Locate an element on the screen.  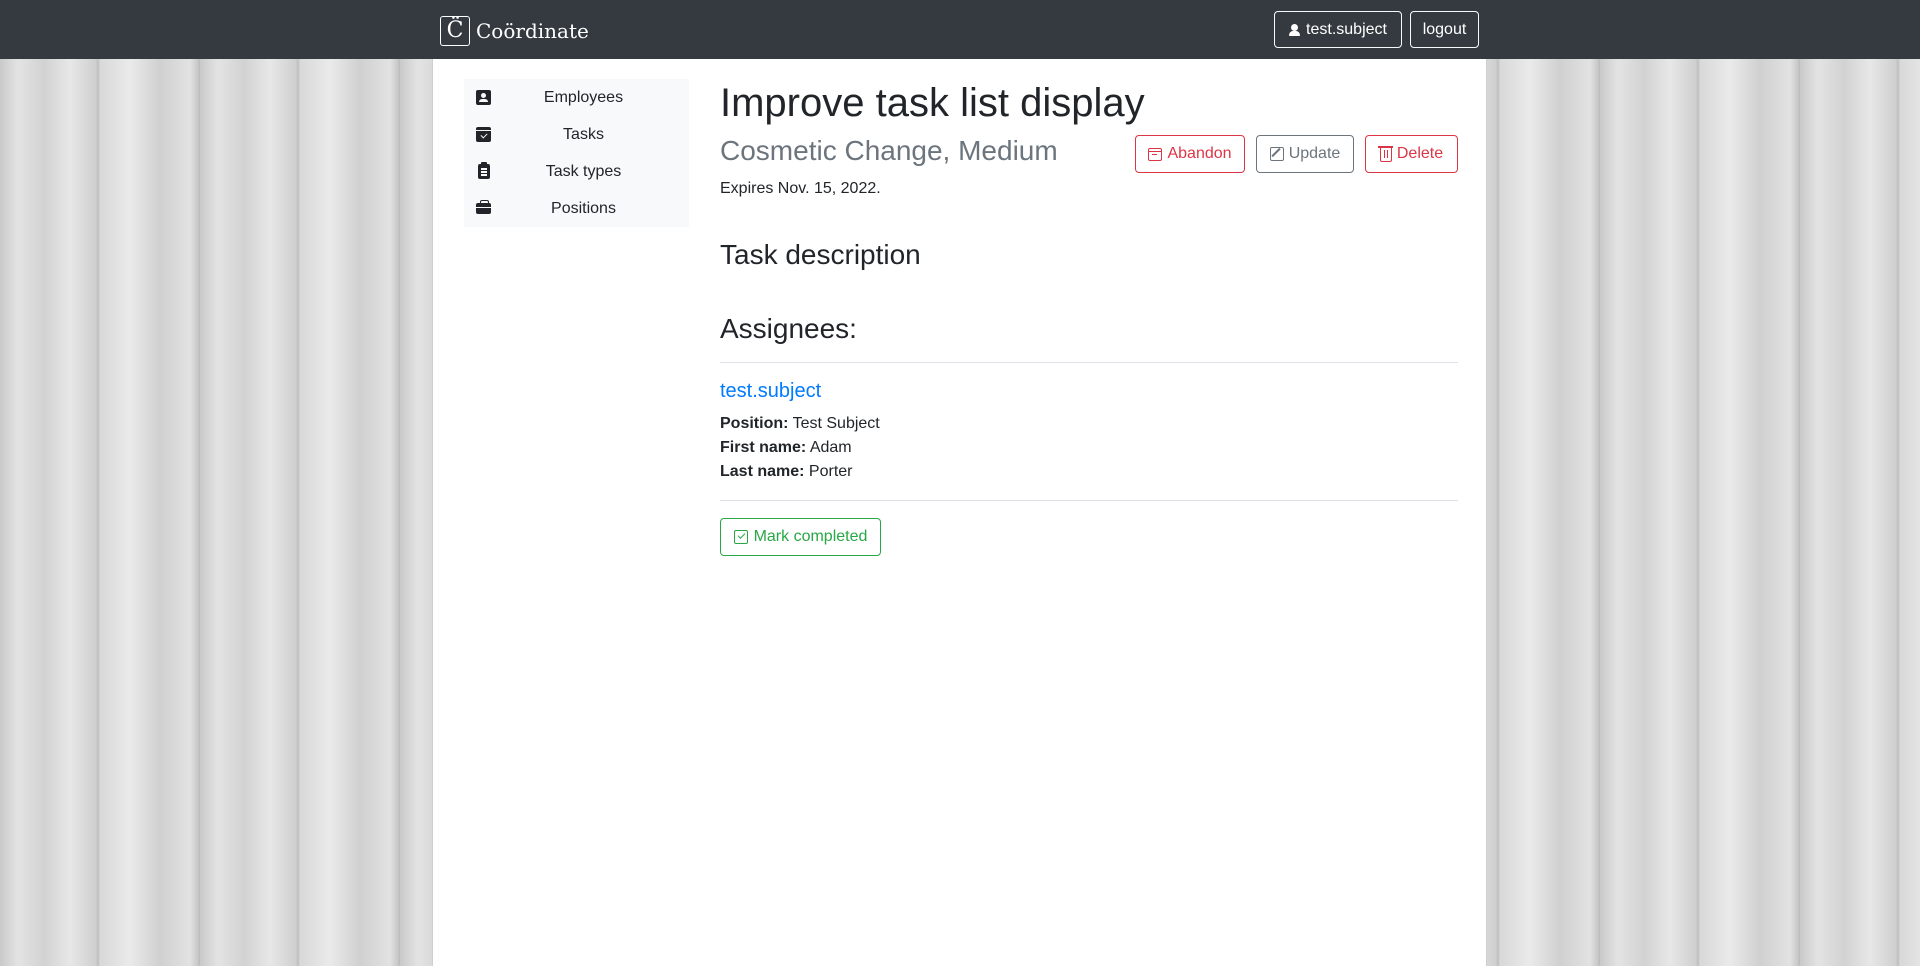
assignees-heading: Assignees: is located at coordinates (788, 328).